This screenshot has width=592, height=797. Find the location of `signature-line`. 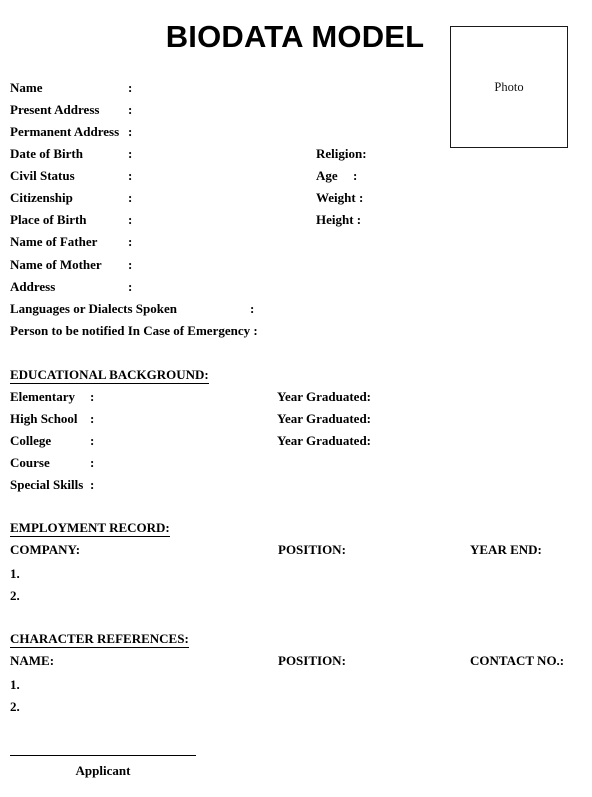

signature-line is located at coordinates (103, 755).